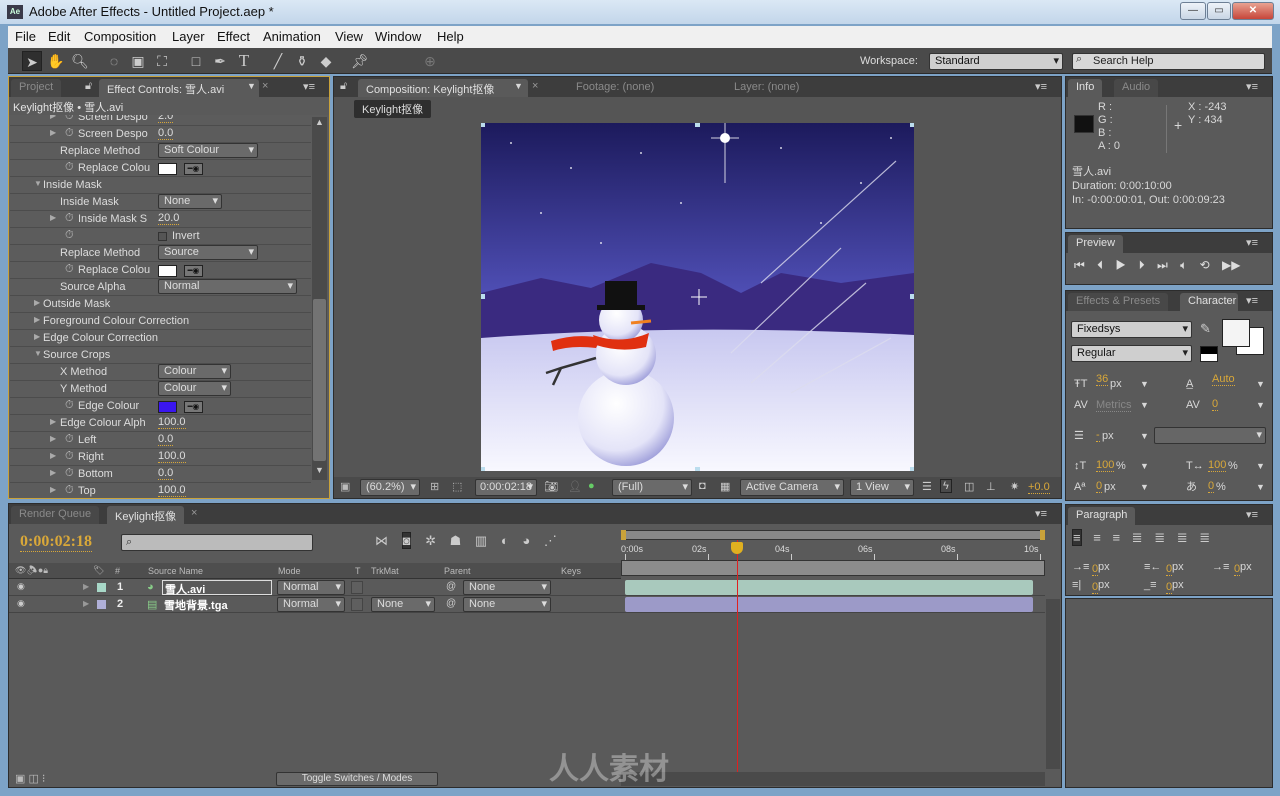 The image size is (1280, 796). I want to click on clone-stamp-tool-icon: ⚱, so click(302, 61).